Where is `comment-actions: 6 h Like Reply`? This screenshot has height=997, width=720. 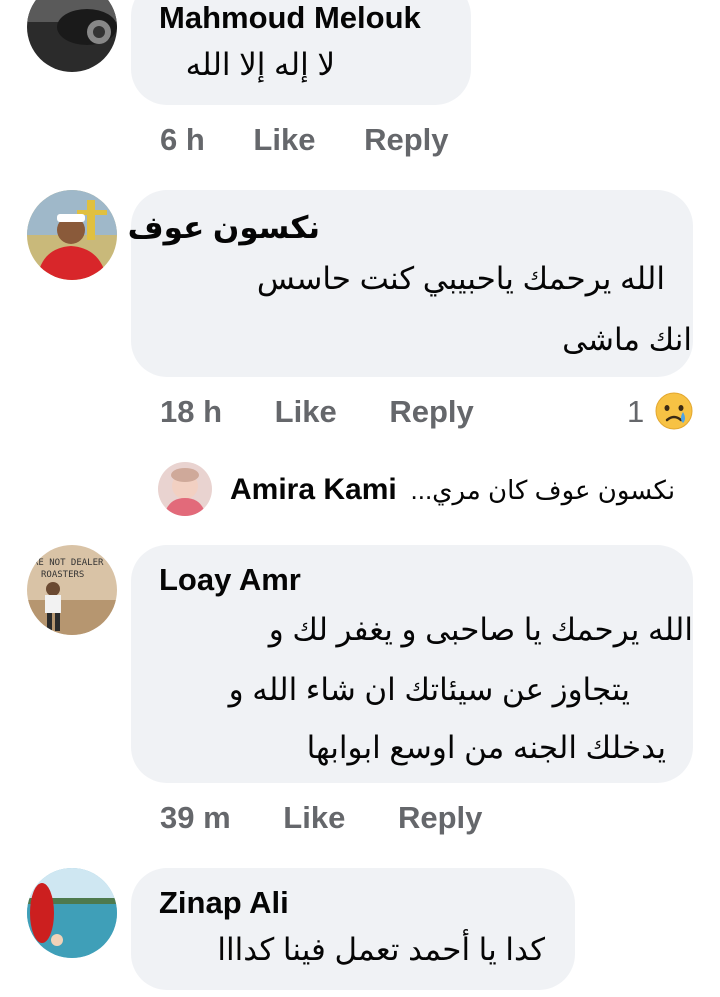
comment-actions: 6 h Like Reply is located at coordinates (304, 140).